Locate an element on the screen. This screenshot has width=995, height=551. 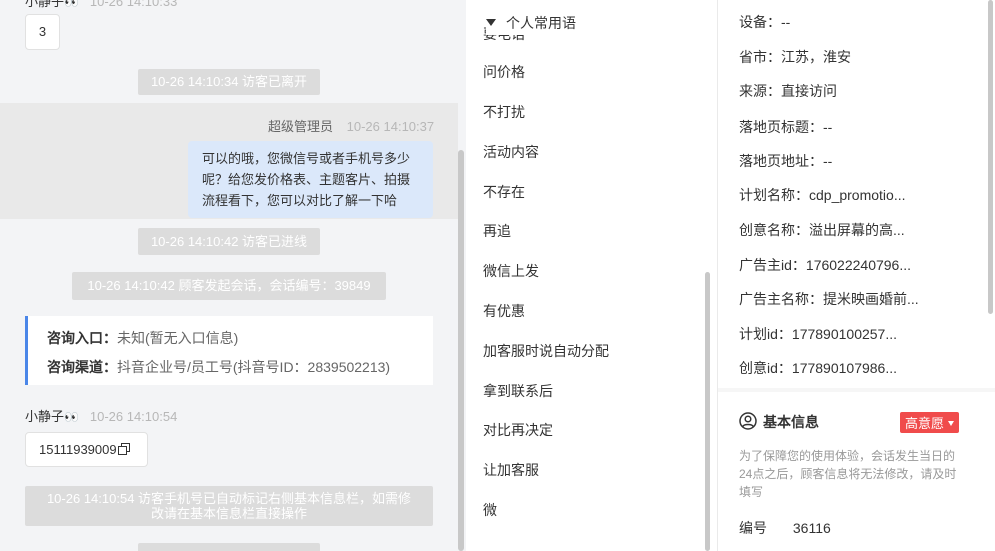
detail-row-source: 来源：直接访问 is located at coordinates (788, 91).